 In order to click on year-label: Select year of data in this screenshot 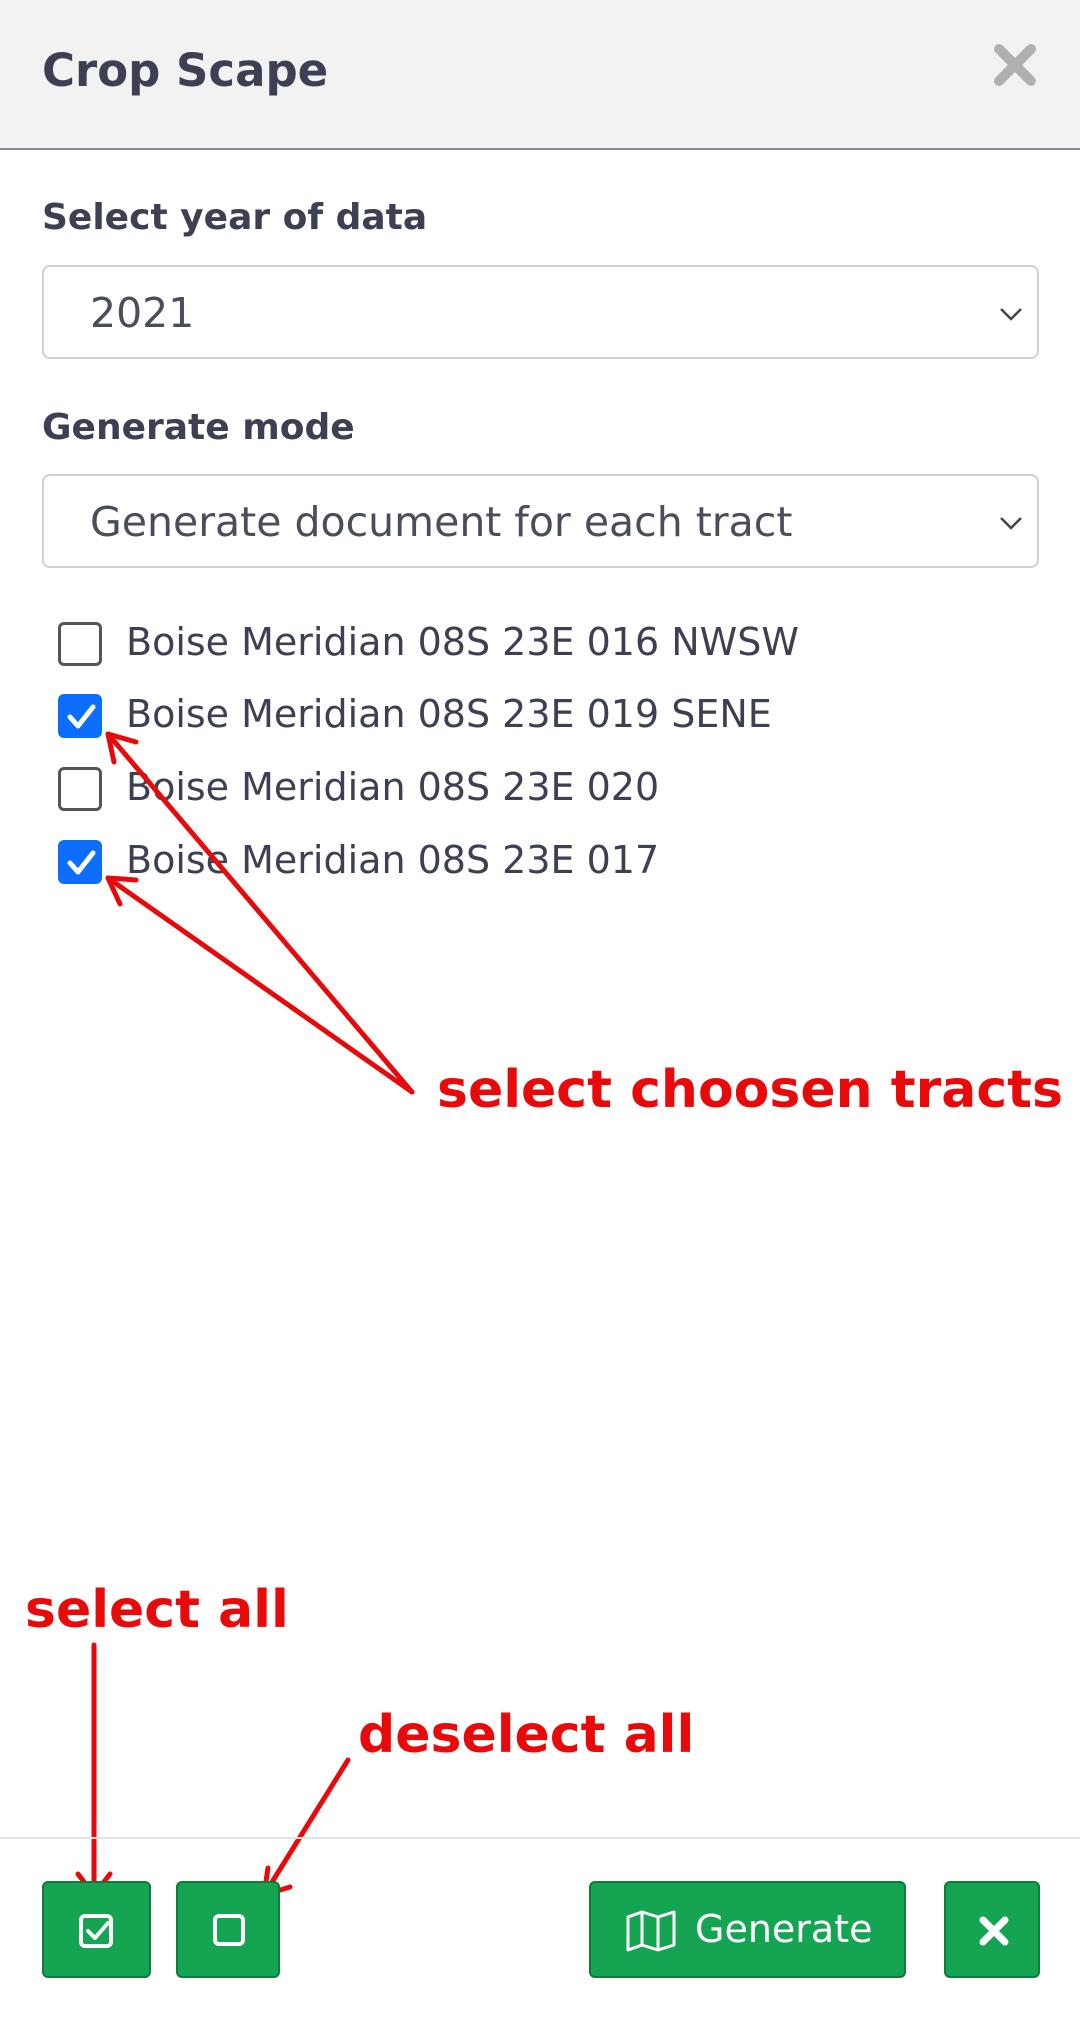, I will do `click(235, 217)`.